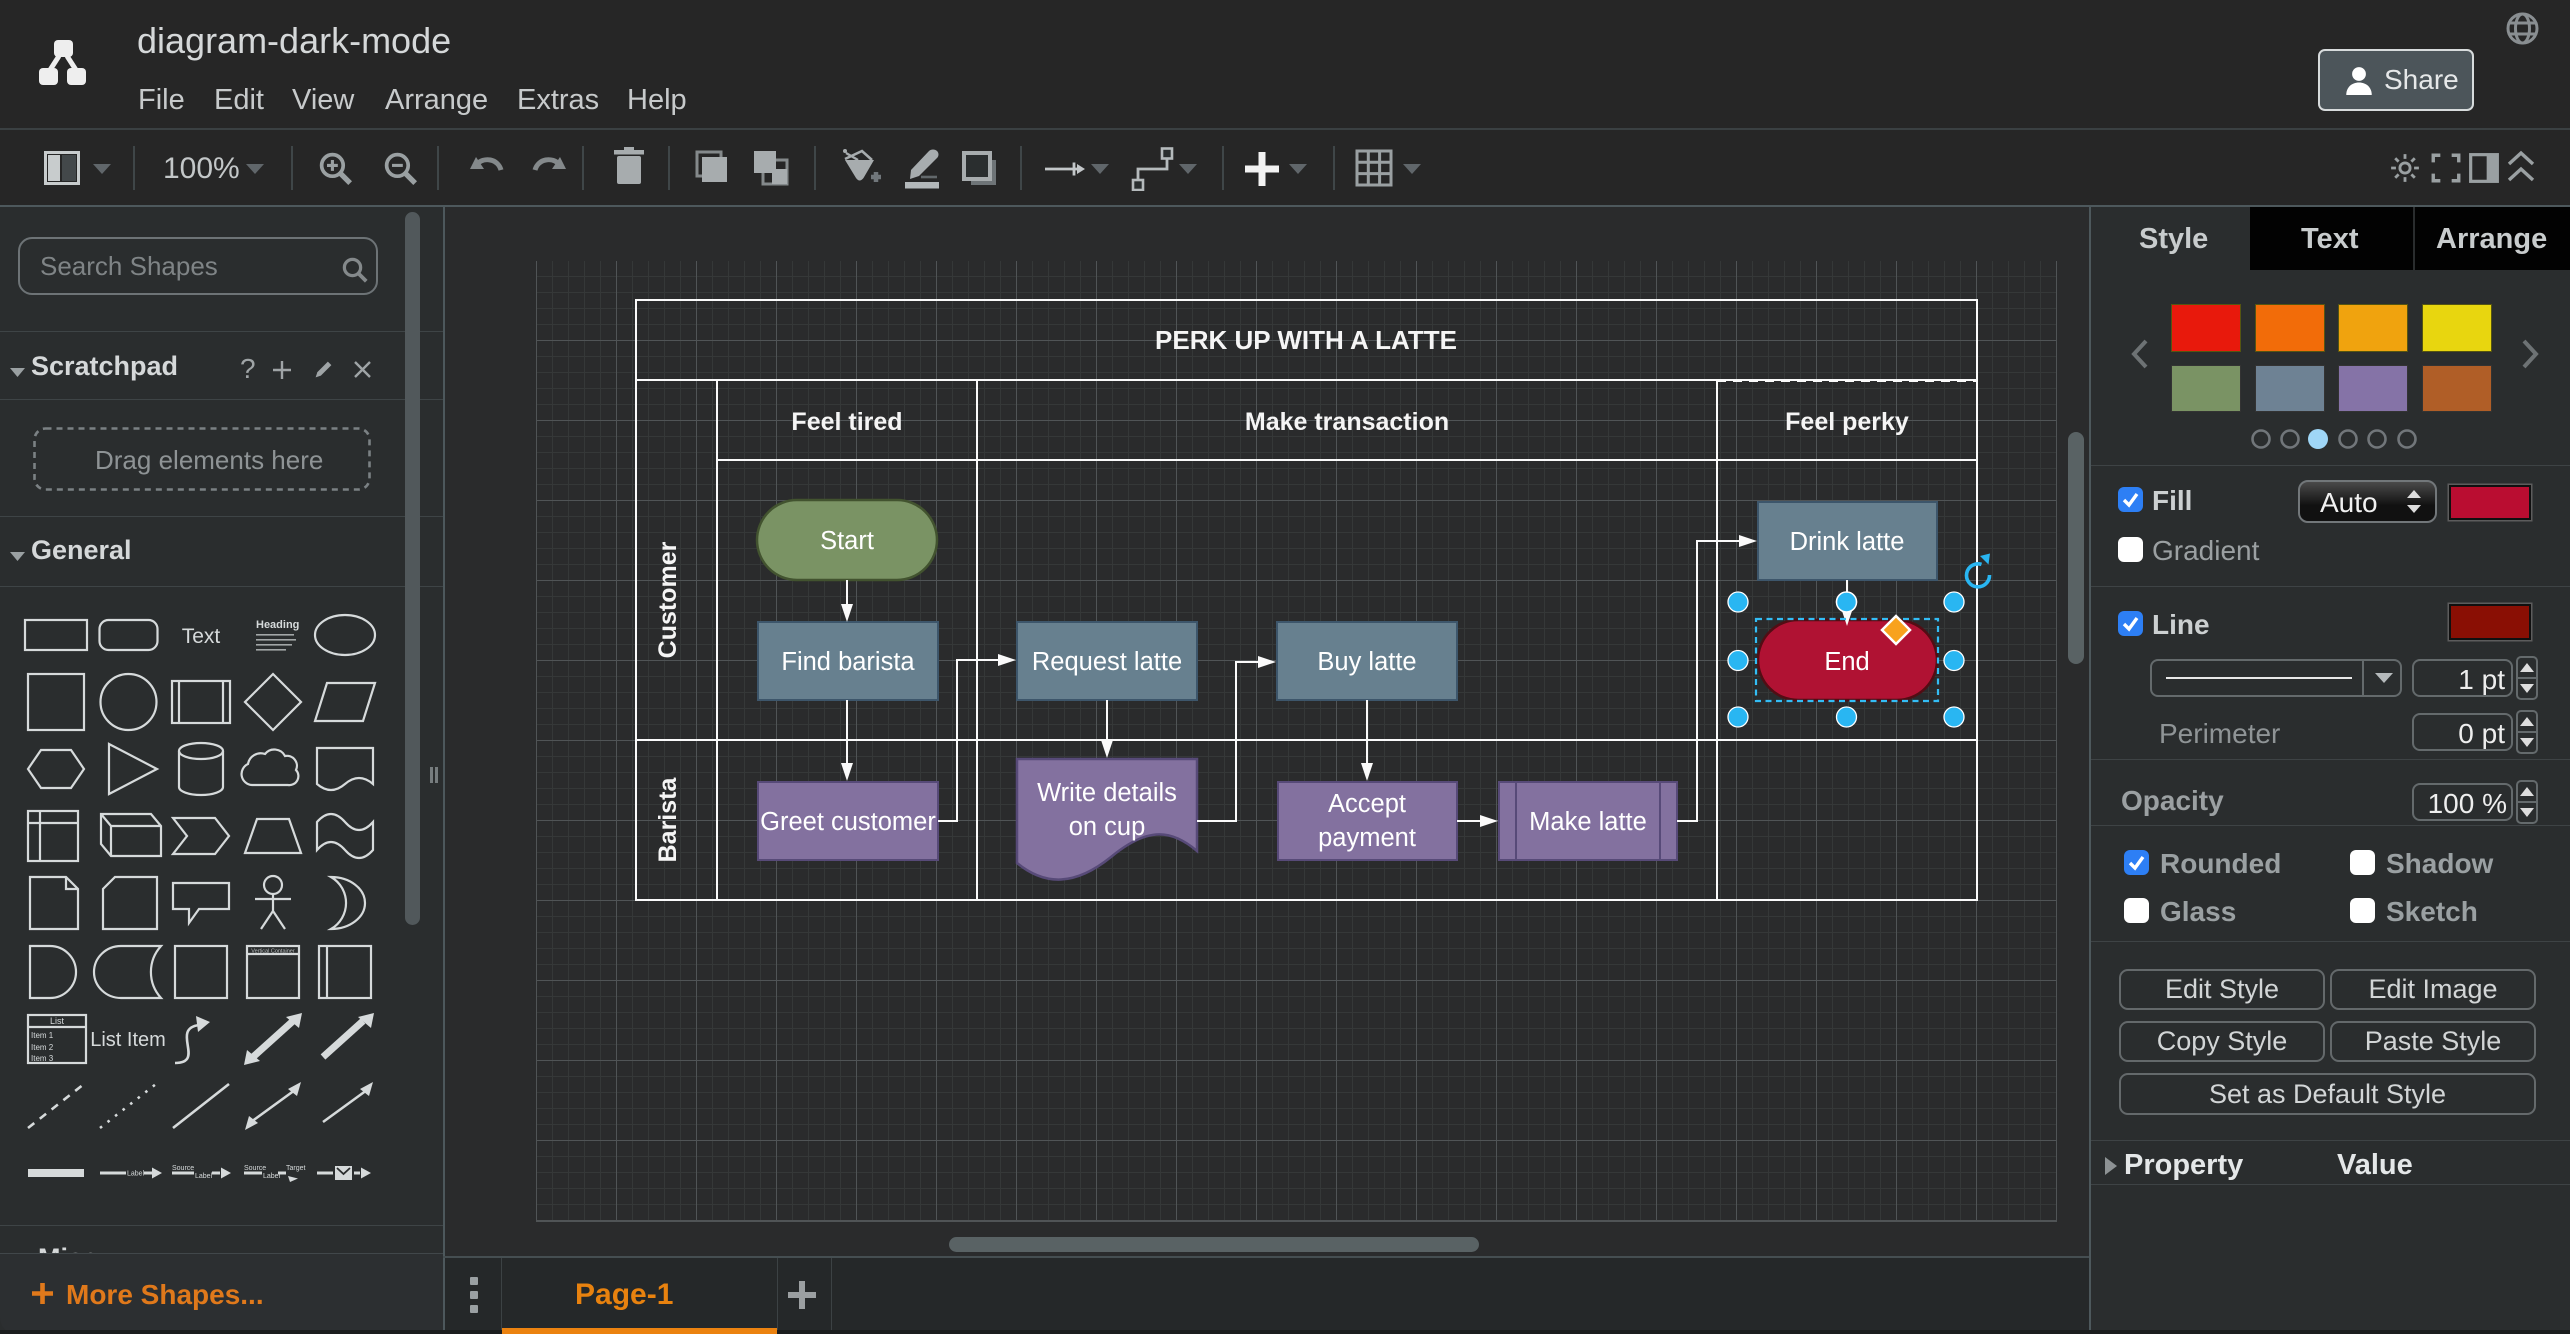 The height and width of the screenshot is (1334, 2570). I want to click on svg-text: Buy latte, so click(1366, 662).